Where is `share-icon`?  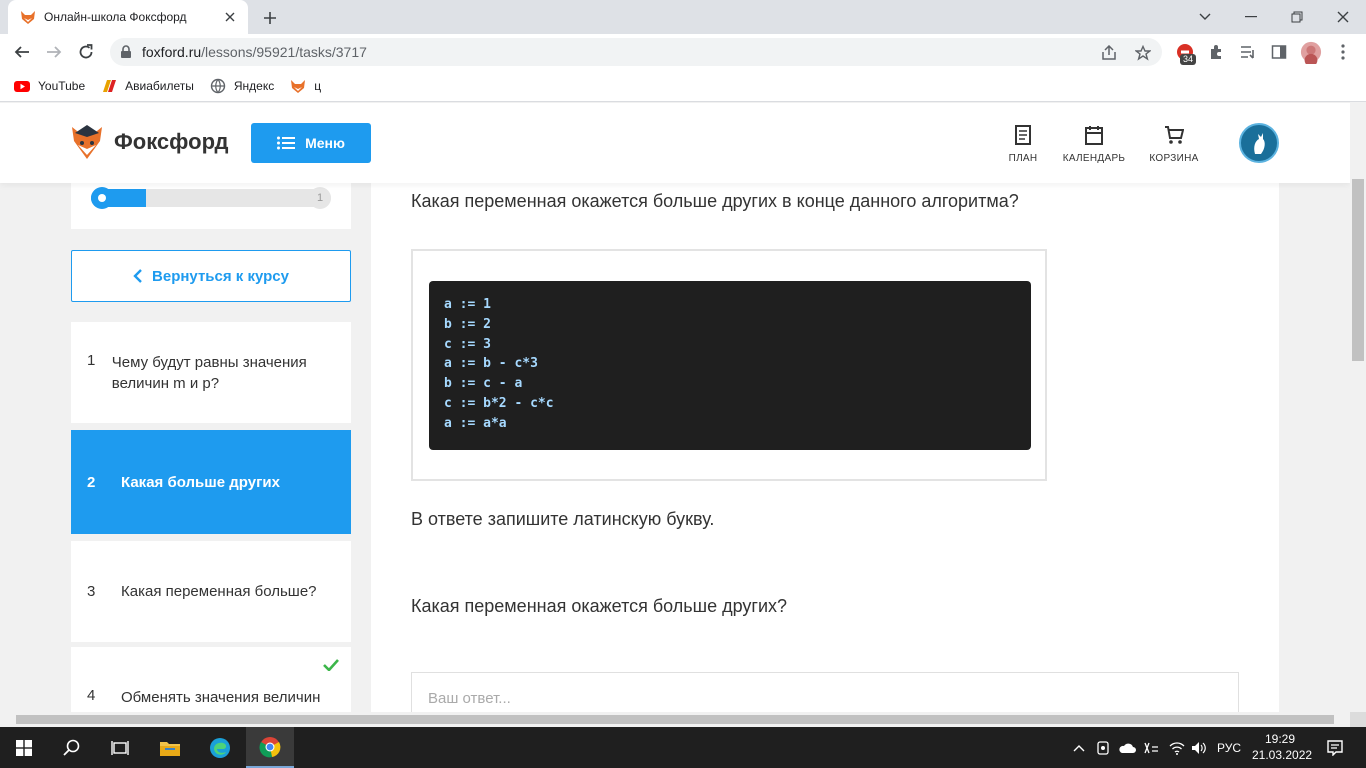
share-icon is located at coordinates (1109, 53).